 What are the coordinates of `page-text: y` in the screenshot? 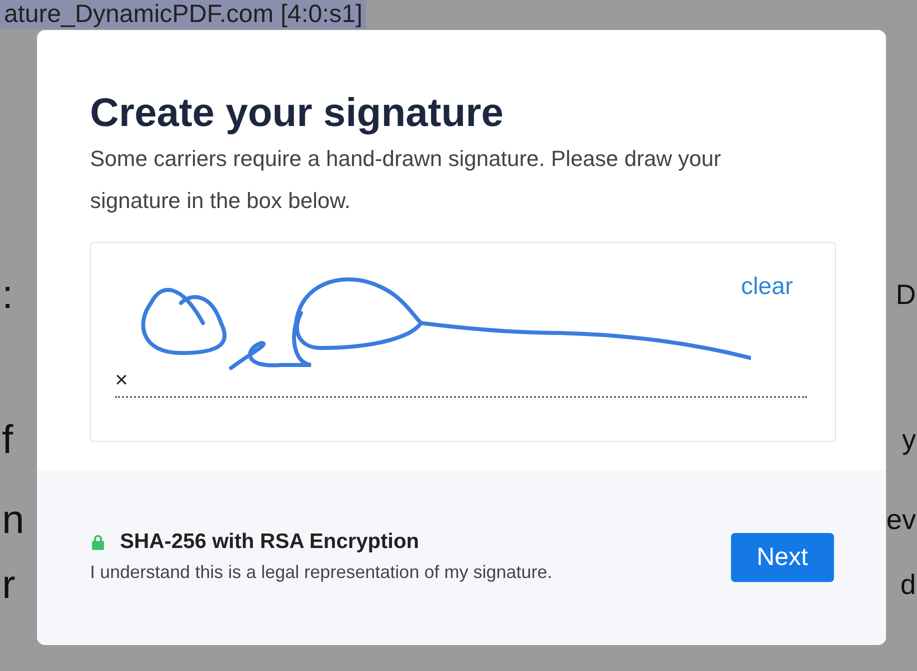 It's located at (909, 440).